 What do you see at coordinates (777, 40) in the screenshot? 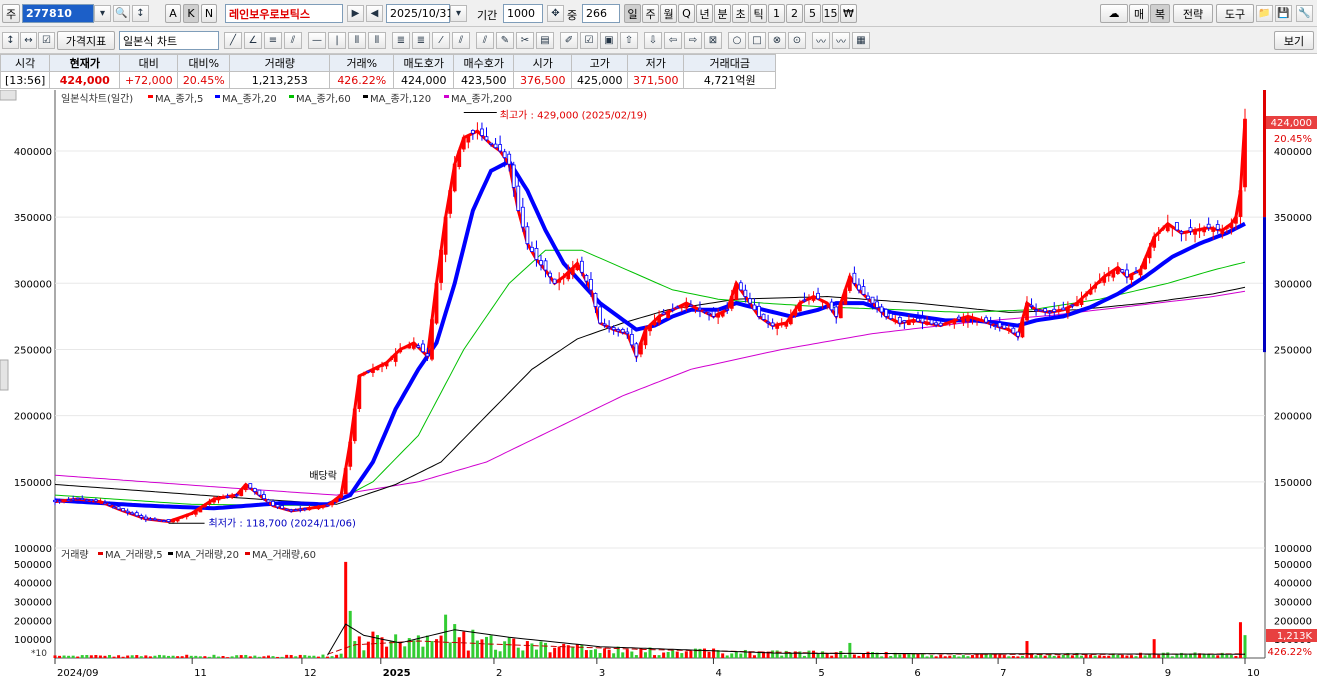
I see `drawing-tool-icon-26: ⊗` at bounding box center [777, 40].